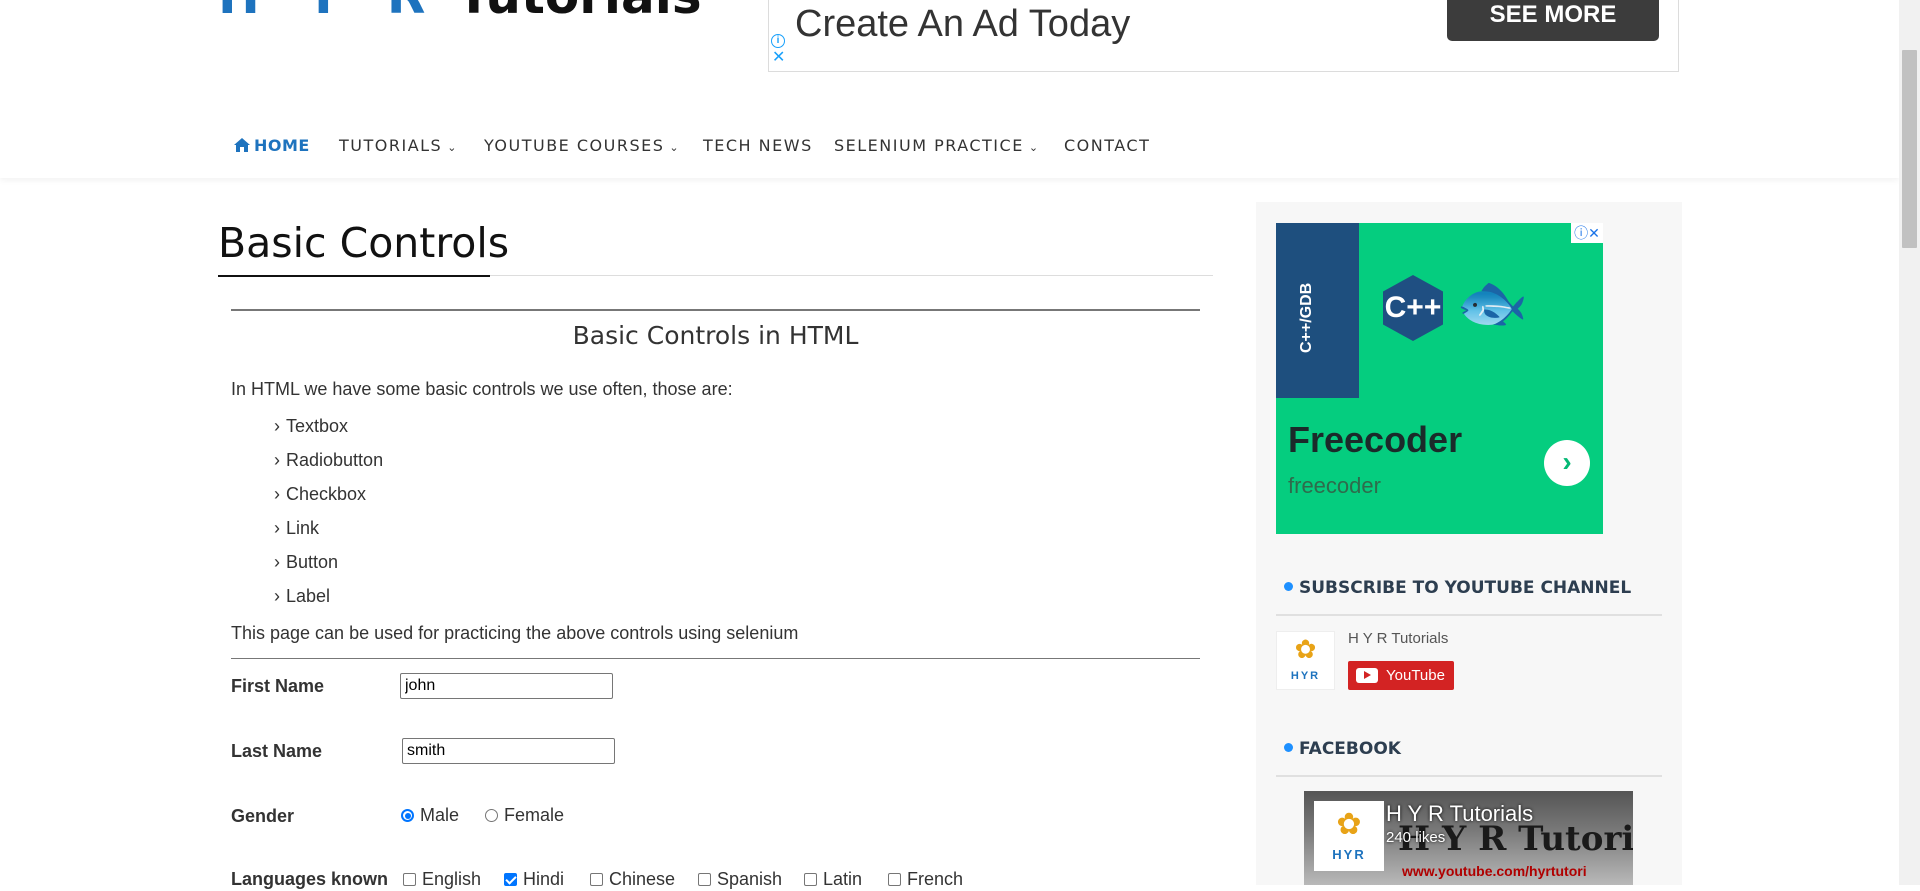 Image resolution: width=1920 pixels, height=891 pixels. Describe the element at coordinates (1223, 36) in the screenshot. I see `top-banner-ad: Create An Ad Today SEE MORE i ✕` at that location.